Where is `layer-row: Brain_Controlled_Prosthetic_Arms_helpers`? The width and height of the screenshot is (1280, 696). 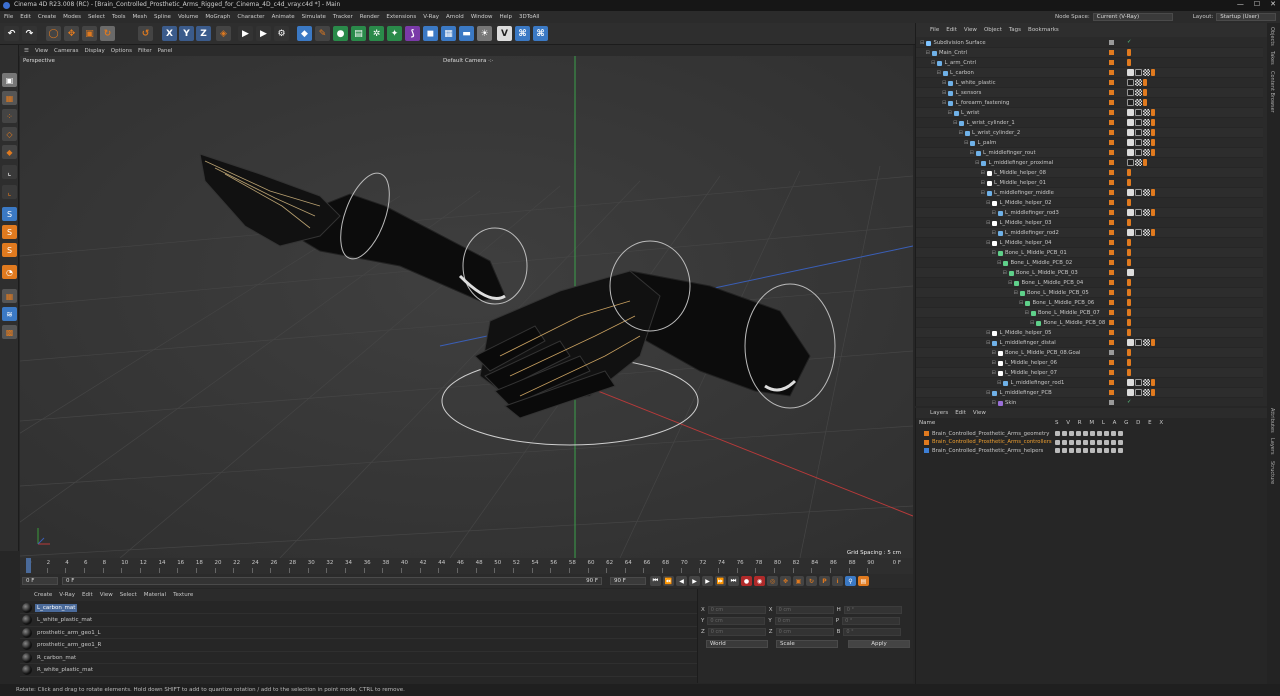 layer-row: Brain_Controlled_Prosthetic_Arms_helpers is located at coordinates (1092, 450).